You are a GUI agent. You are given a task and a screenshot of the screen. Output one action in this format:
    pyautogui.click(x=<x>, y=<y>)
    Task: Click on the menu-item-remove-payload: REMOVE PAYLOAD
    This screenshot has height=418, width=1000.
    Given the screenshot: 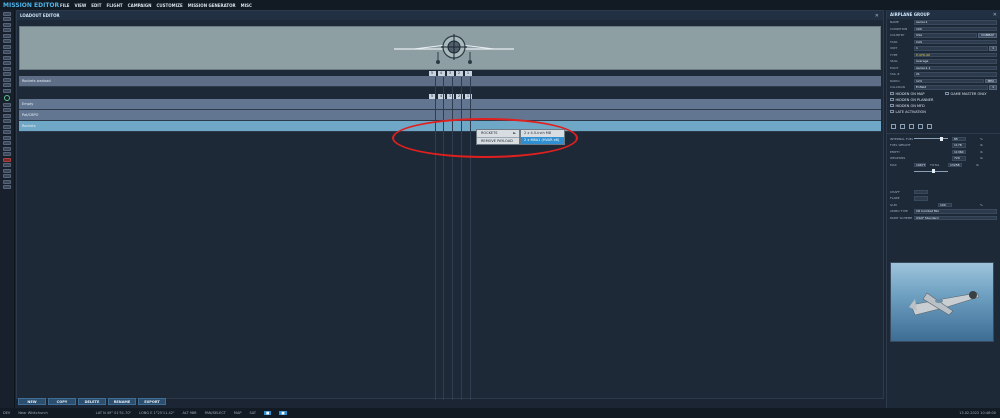 What is the action you would take?
    pyautogui.click(x=498, y=140)
    